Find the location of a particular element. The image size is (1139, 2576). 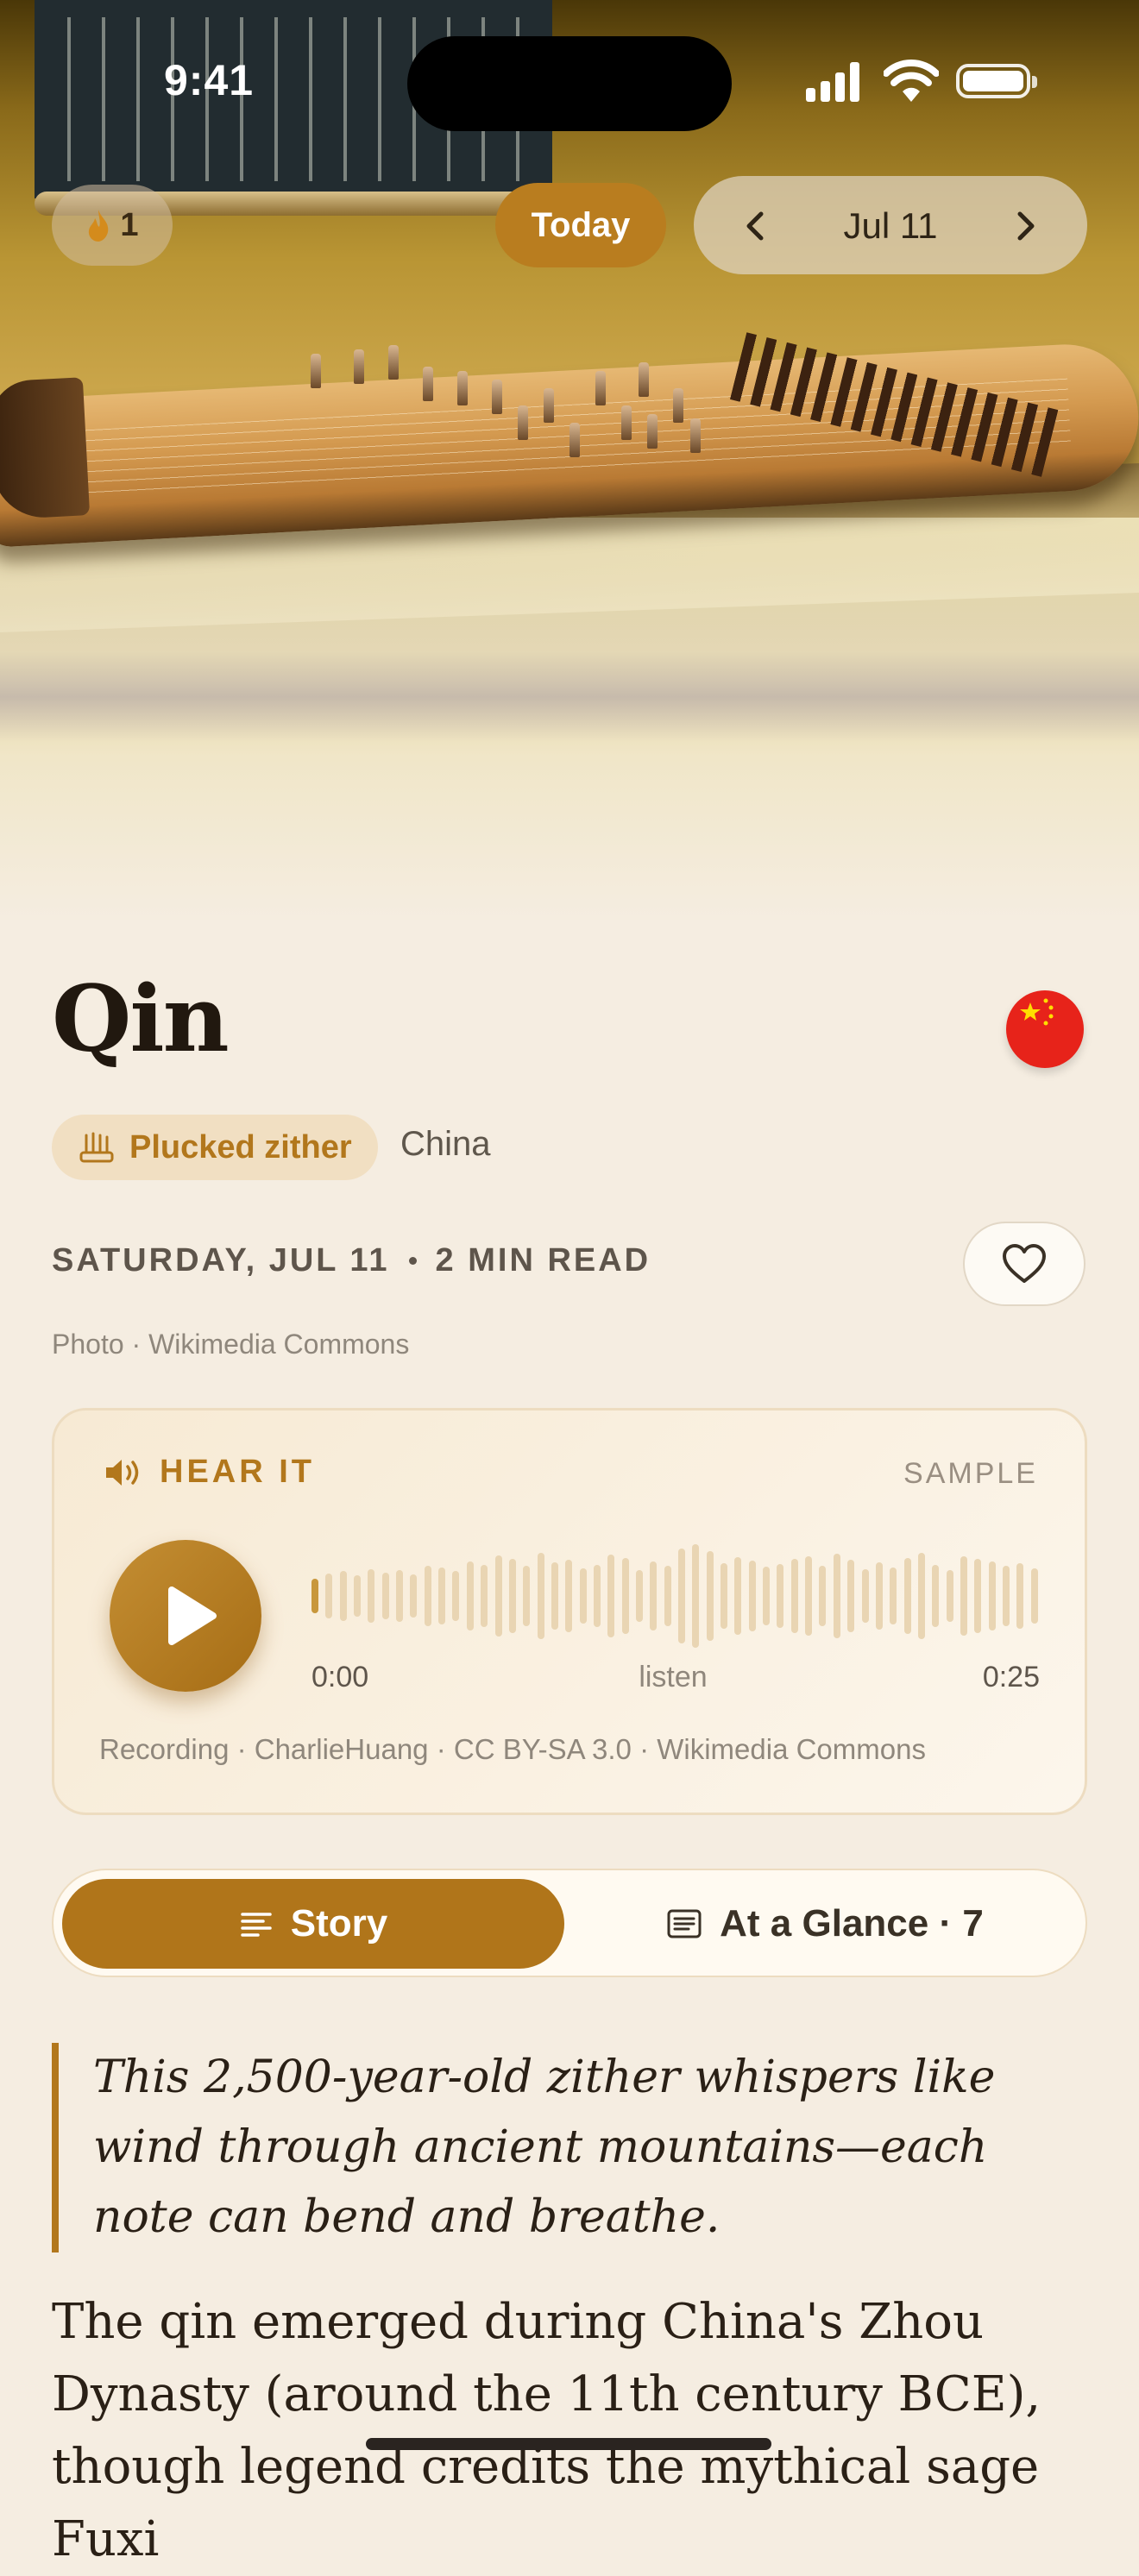

heart-icon is located at coordinates (1024, 1263).